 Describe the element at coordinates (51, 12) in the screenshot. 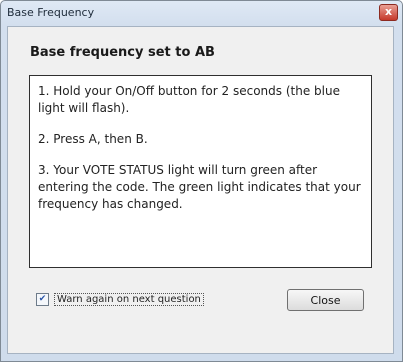

I see `window-title: Base Frequency` at that location.